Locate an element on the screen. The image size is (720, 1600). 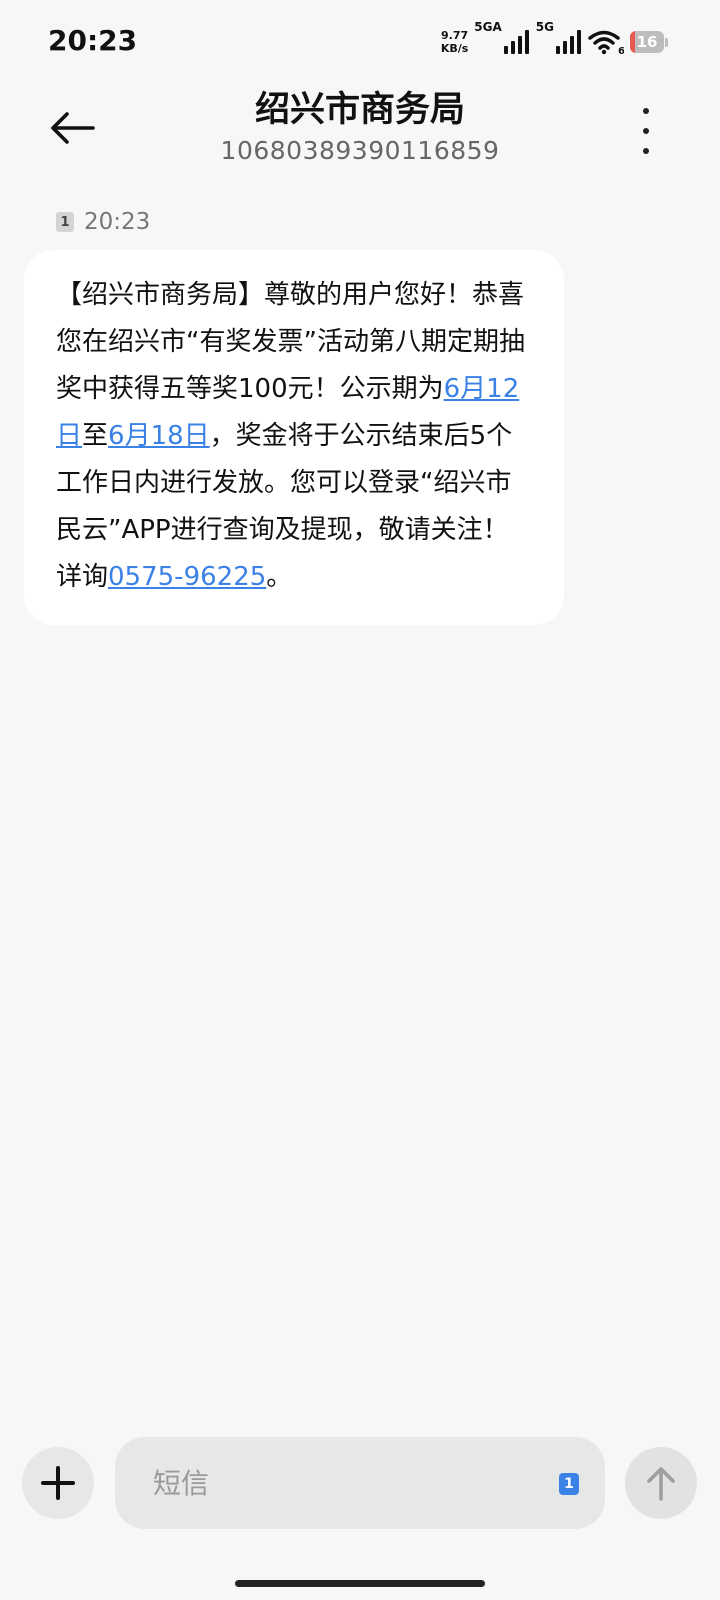
plus-icon is located at coordinates (58, 1483).